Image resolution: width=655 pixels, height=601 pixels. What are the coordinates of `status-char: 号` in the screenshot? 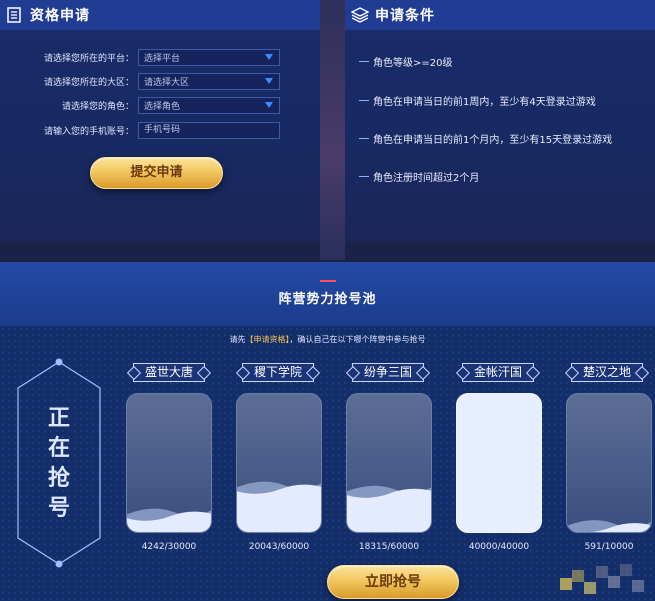 It's located at (58, 508).